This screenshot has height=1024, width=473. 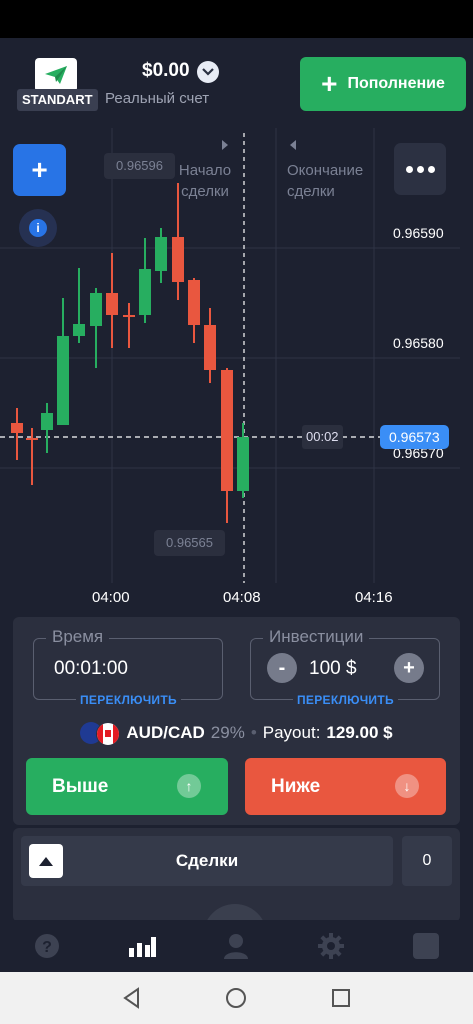 I want to click on higher-label: Выше, so click(x=80, y=786).